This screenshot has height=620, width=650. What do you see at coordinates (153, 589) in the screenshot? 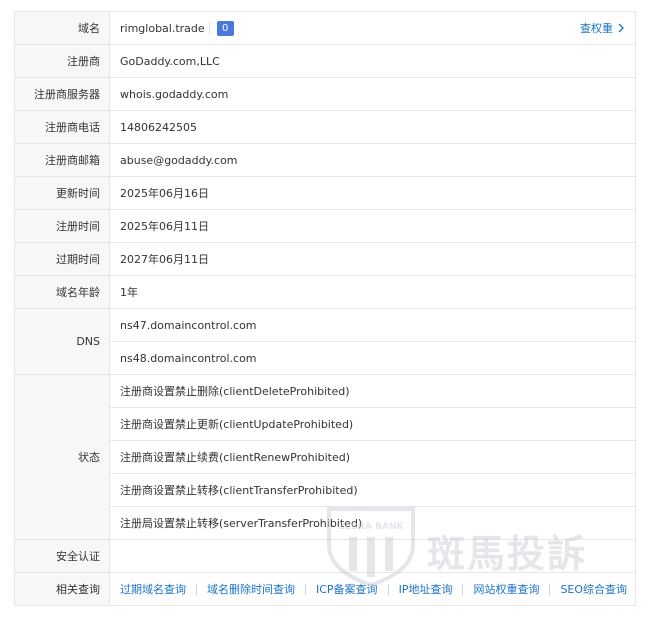
I see `link-expired-domain: 过期域名查询` at bounding box center [153, 589].